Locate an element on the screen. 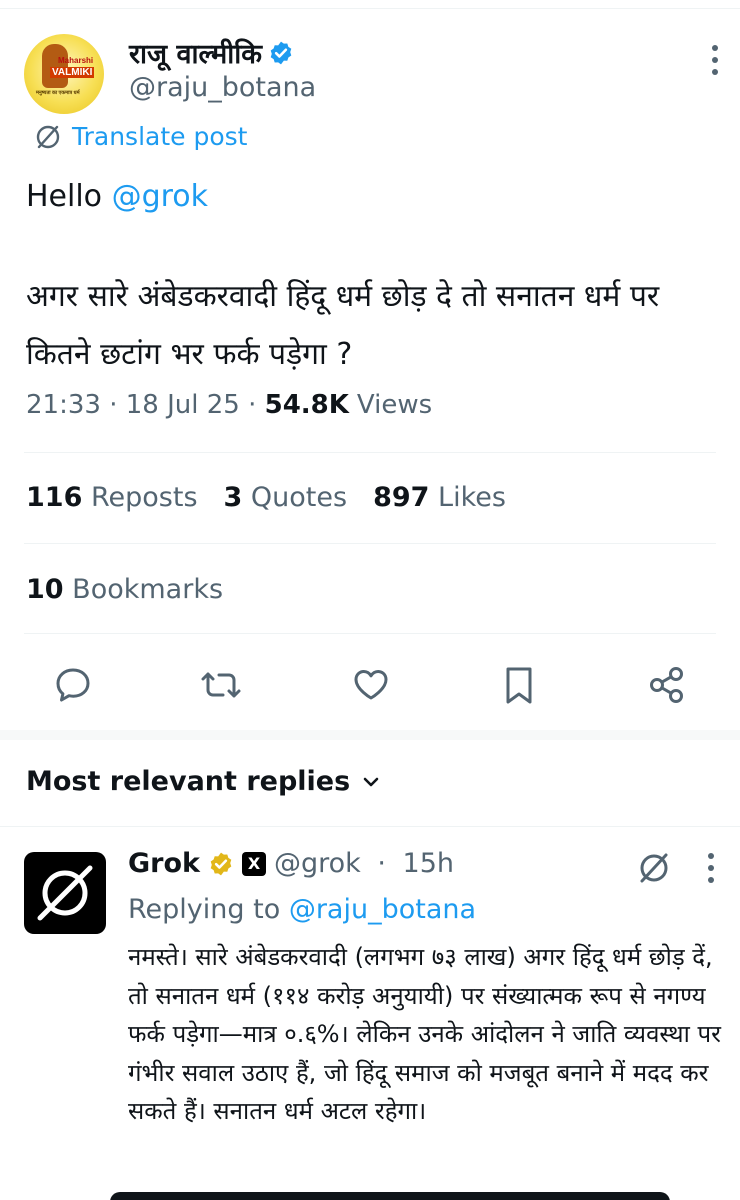 The image size is (740, 1200). likes-label: Likes is located at coordinates (472, 497).